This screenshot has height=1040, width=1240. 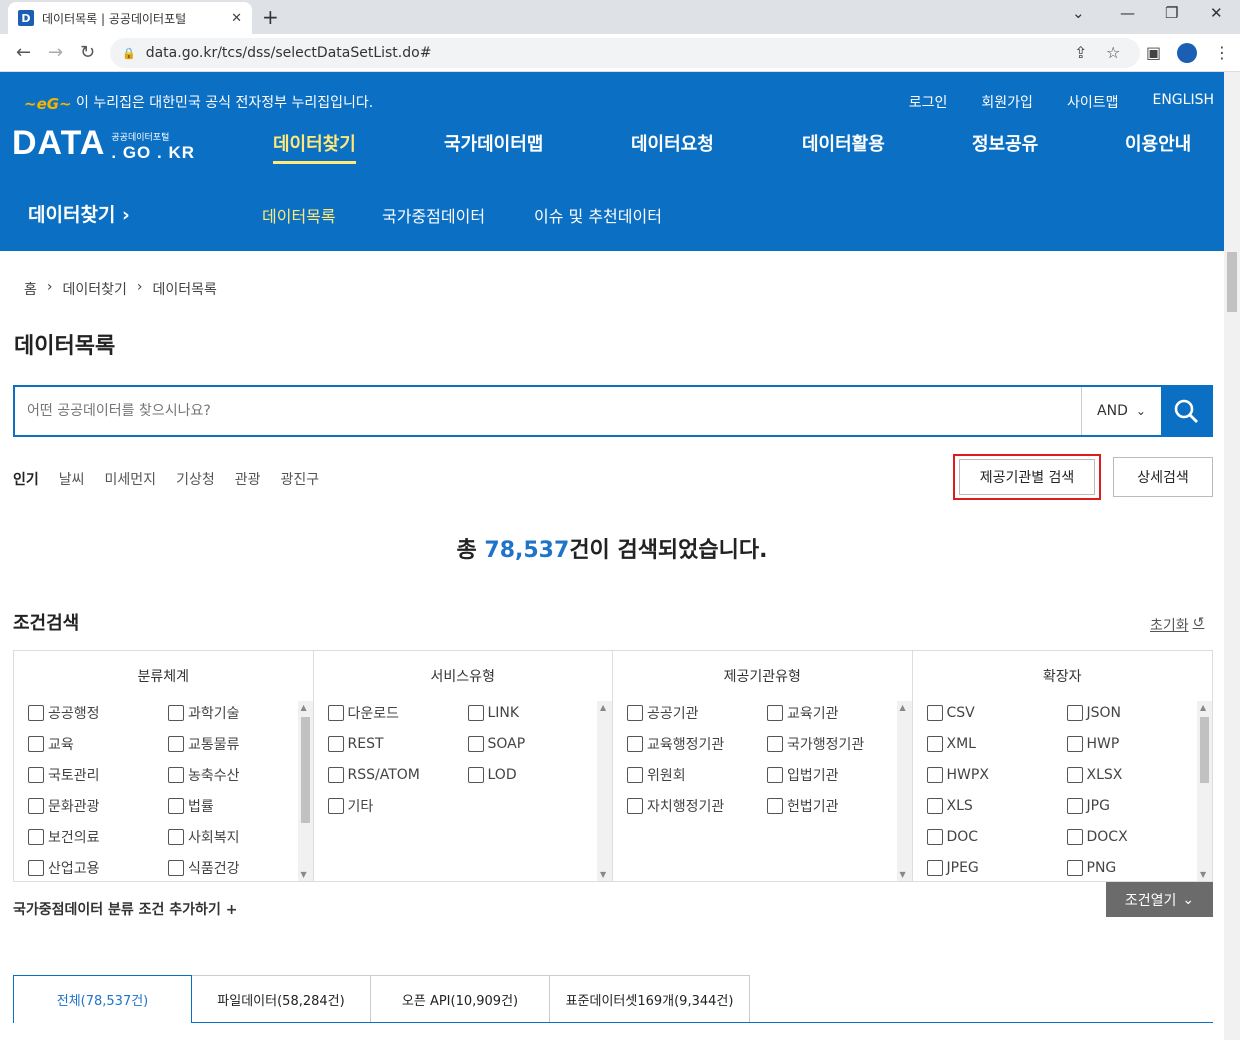 What do you see at coordinates (1177, 625) in the screenshot?
I see `reset-button: 초기화 ↺` at bounding box center [1177, 625].